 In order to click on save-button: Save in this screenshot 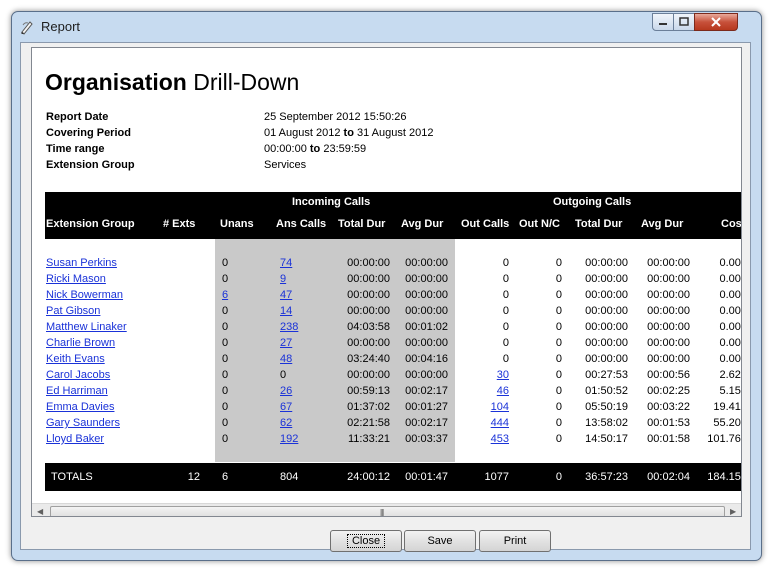, I will do `click(440, 541)`.